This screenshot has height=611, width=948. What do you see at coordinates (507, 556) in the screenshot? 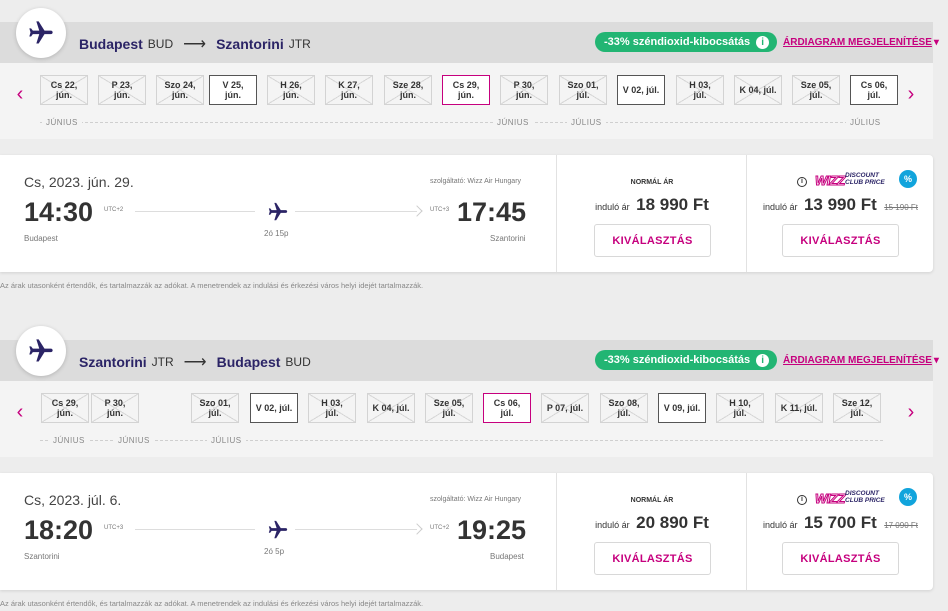
I see `arrival-city: Budapest` at bounding box center [507, 556].